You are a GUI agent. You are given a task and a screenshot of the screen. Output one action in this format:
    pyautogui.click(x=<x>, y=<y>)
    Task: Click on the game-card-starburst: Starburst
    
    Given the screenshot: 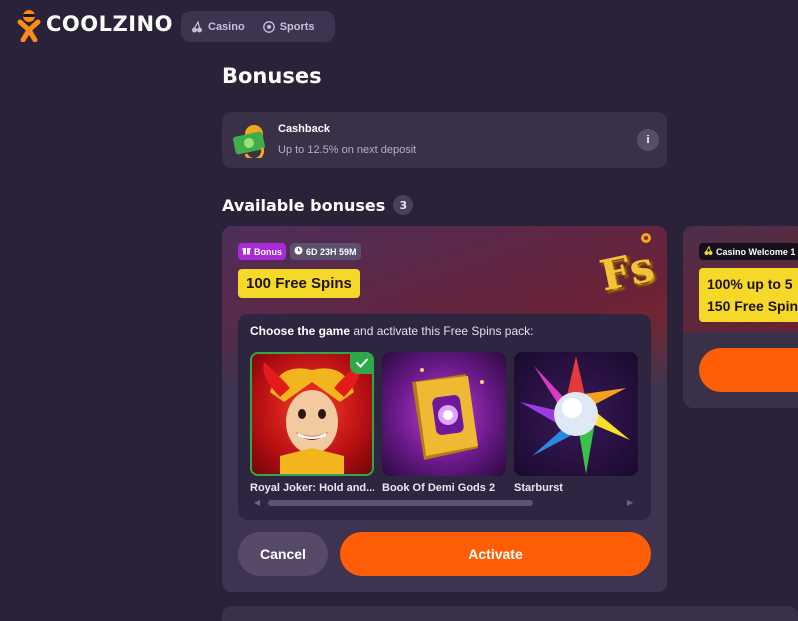 What is the action you would take?
    pyautogui.click(x=576, y=423)
    